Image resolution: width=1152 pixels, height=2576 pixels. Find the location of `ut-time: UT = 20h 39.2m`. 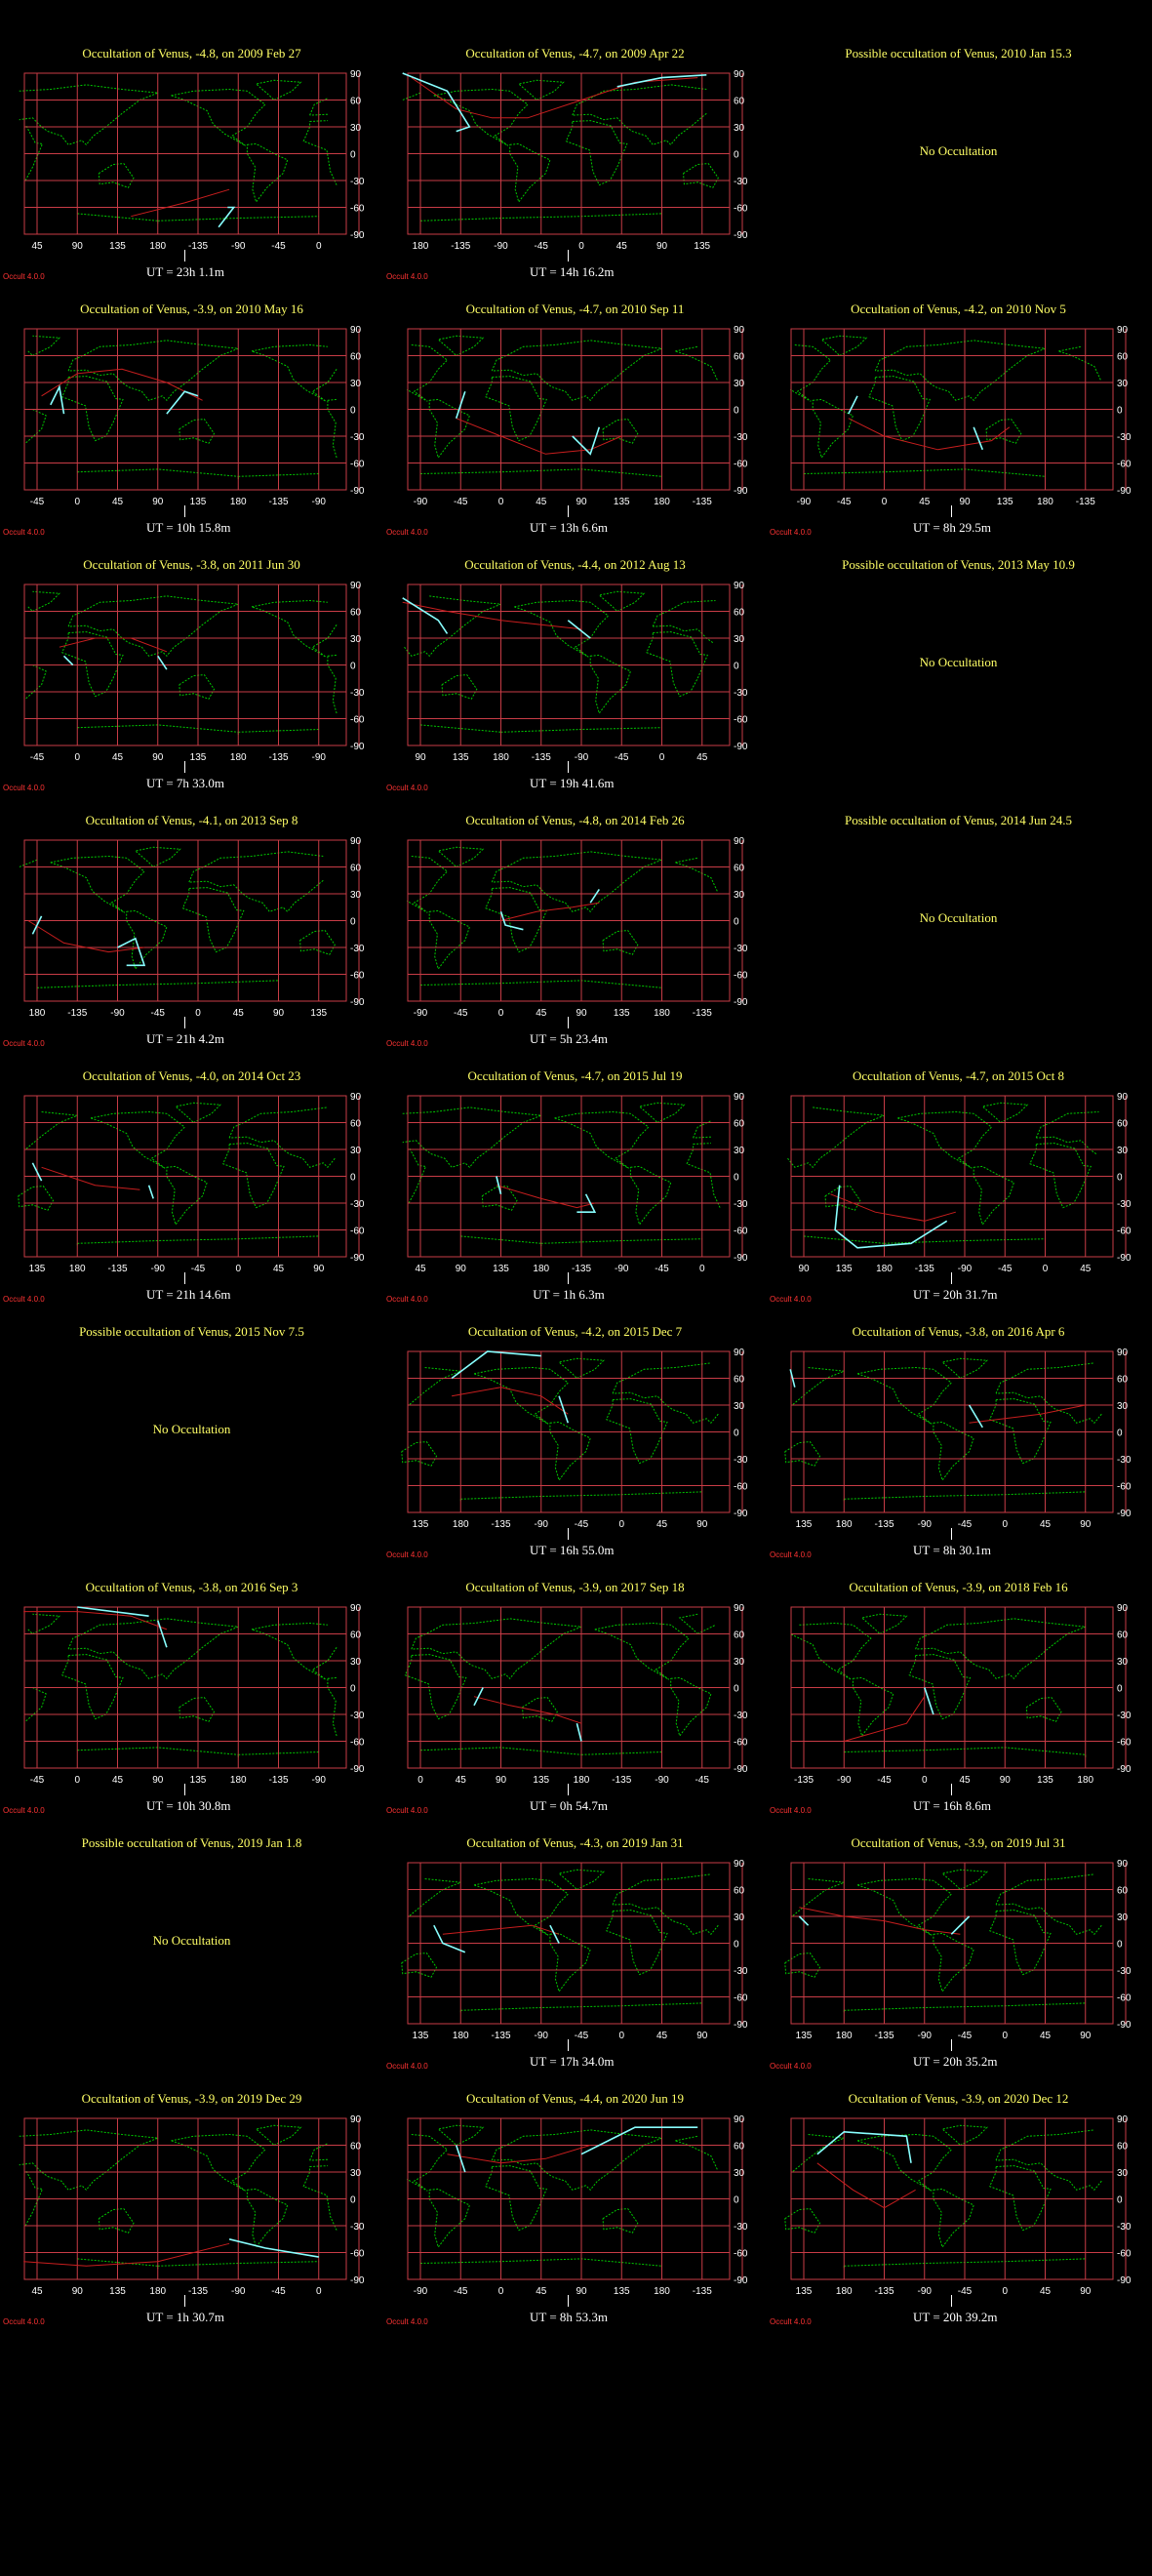

ut-time: UT = 20h 39.2m is located at coordinates (956, 2317).